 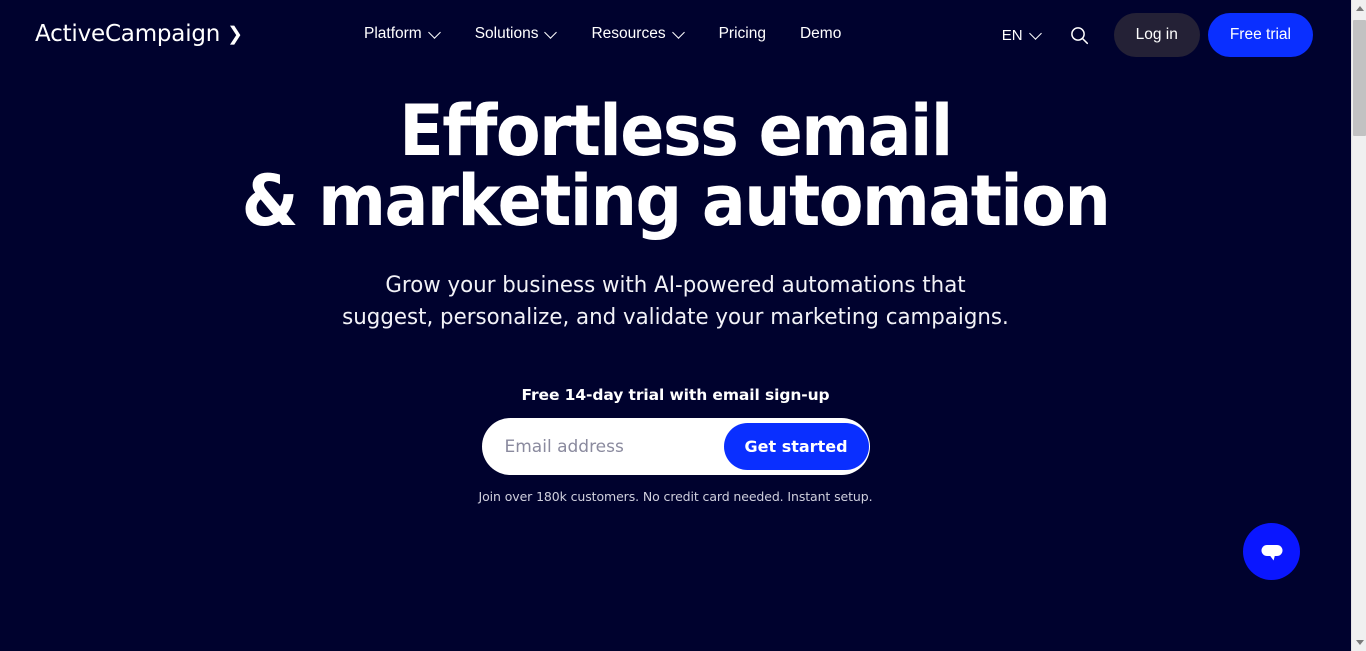 What do you see at coordinates (675, 395) in the screenshot?
I see `trial-note: Free 14-day trial with email sign-up` at bounding box center [675, 395].